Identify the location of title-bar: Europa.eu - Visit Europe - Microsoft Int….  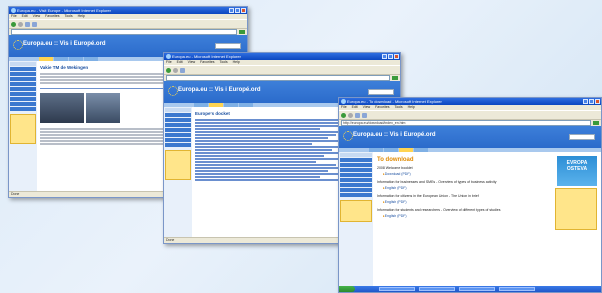
(128, 10).